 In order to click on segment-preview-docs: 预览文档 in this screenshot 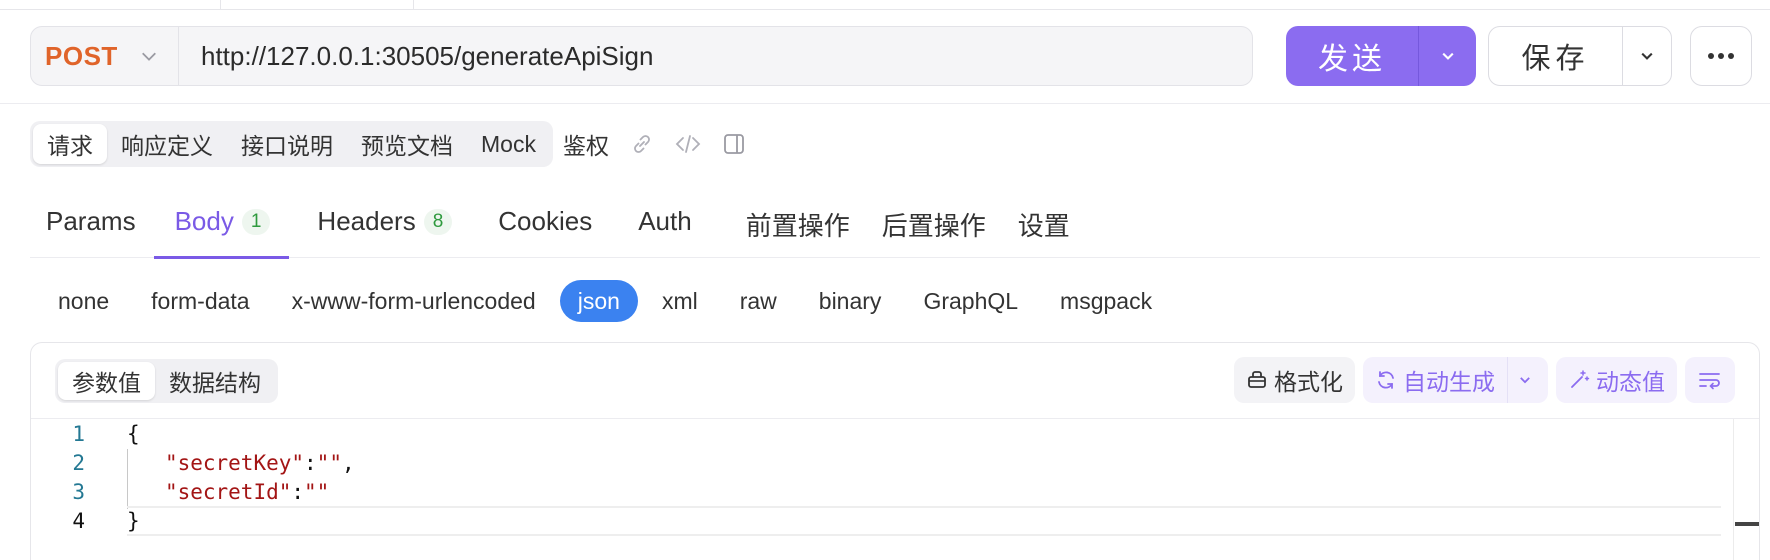, I will do `click(407, 144)`.